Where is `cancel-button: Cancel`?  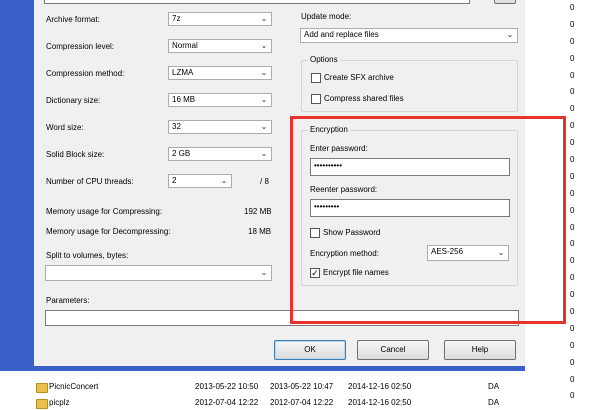
cancel-button: Cancel is located at coordinates (393, 350).